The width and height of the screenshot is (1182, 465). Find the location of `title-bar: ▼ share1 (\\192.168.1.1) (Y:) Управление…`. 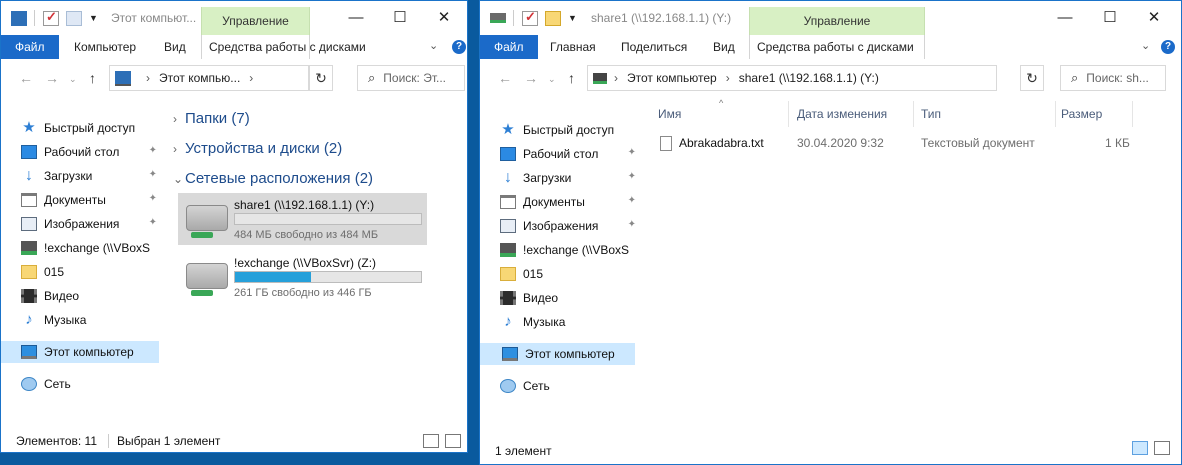

title-bar: ▼ share1 (\\192.168.1.1) (Y:) Управление… is located at coordinates (830, 18).